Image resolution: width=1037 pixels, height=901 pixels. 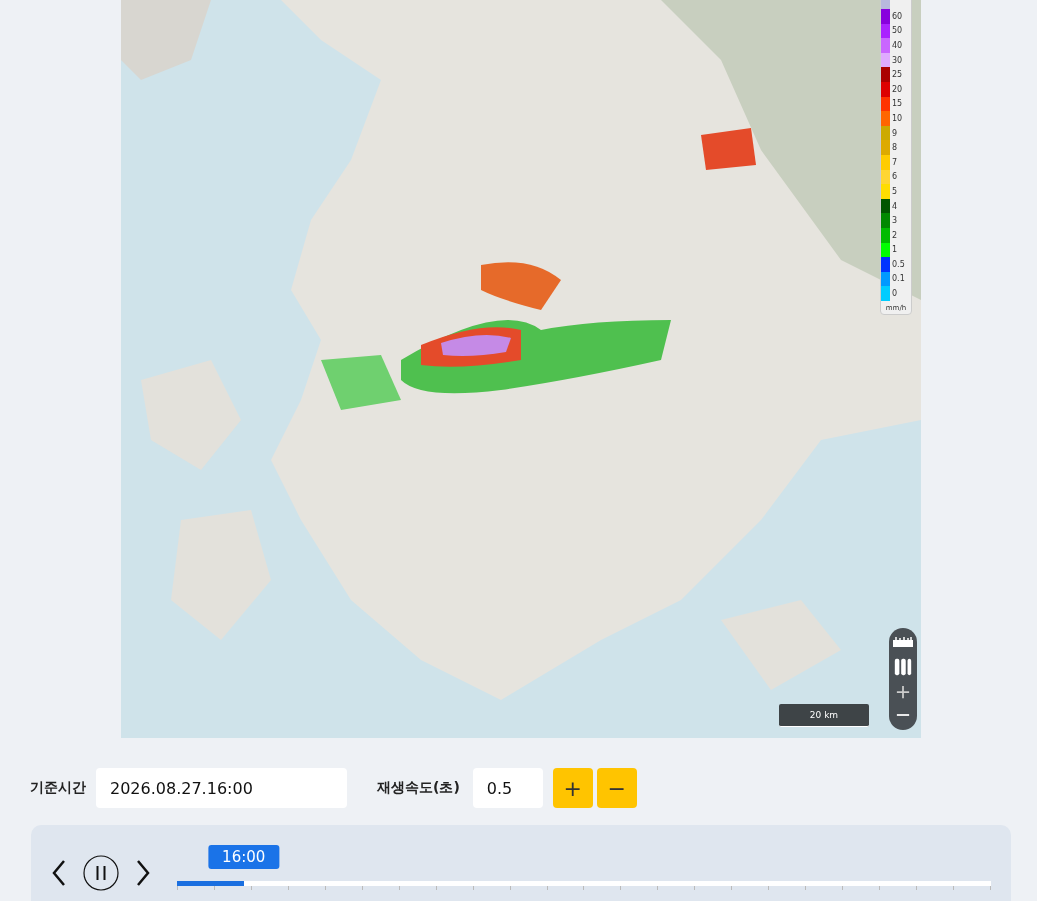 What do you see at coordinates (616, 788) in the screenshot?
I see `speed-down-button: −` at bounding box center [616, 788].